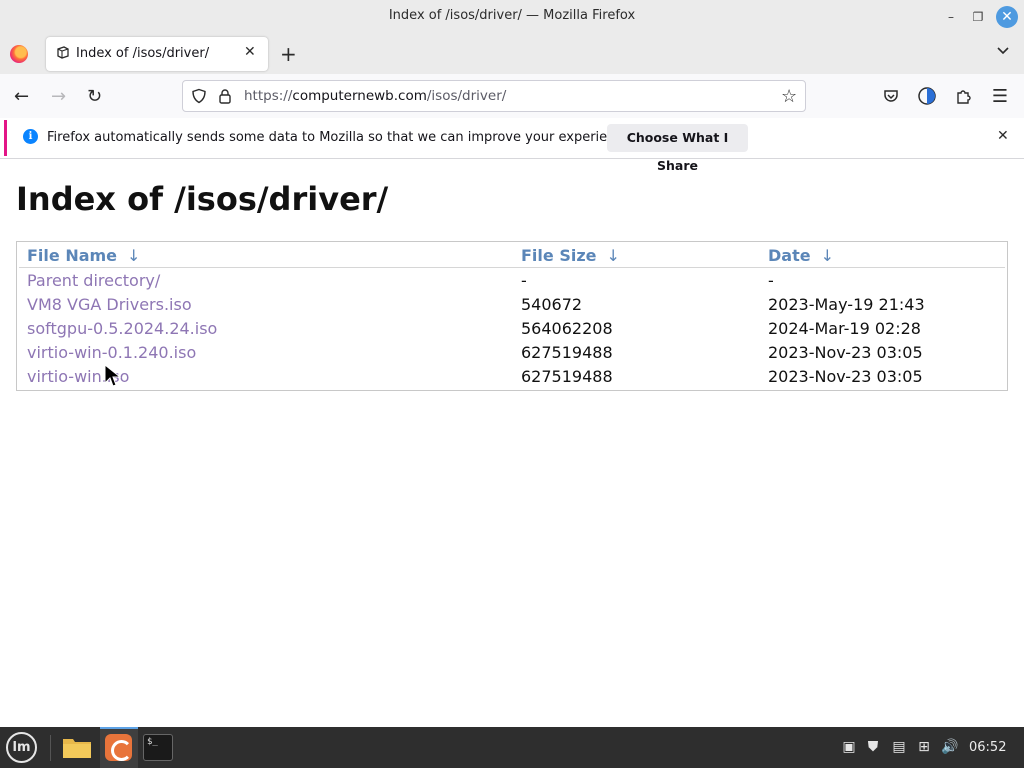 This screenshot has height=768, width=1024. What do you see at coordinates (789, 96) in the screenshot?
I see `bookmark-star-icon: ☆` at bounding box center [789, 96].